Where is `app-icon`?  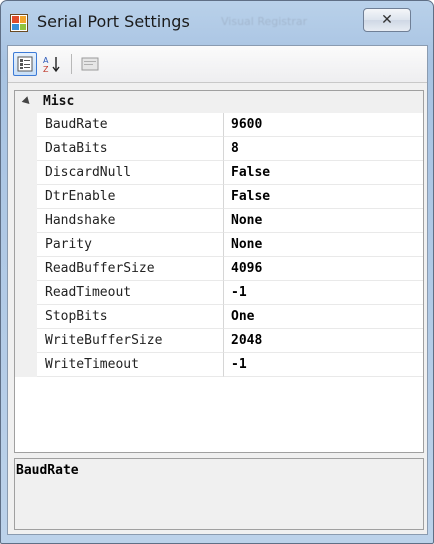
app-icon is located at coordinates (19, 23).